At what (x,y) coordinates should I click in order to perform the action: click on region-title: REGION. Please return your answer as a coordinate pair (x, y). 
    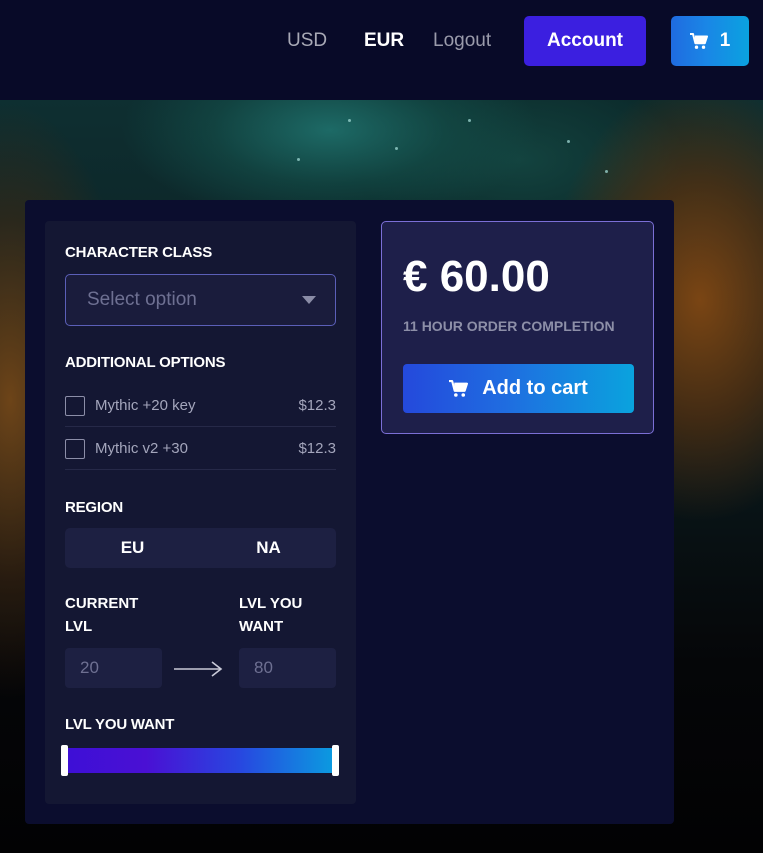
    Looking at the image, I should click on (94, 507).